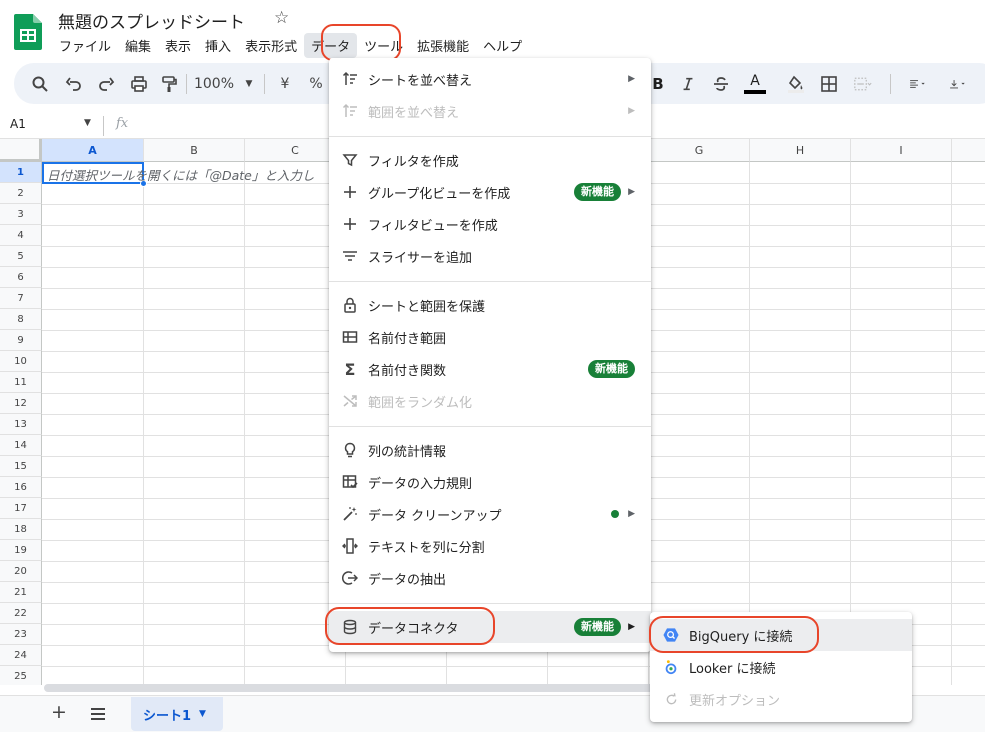  Describe the element at coordinates (21, 193) in the screenshot. I see `row-header-2: 2` at that location.